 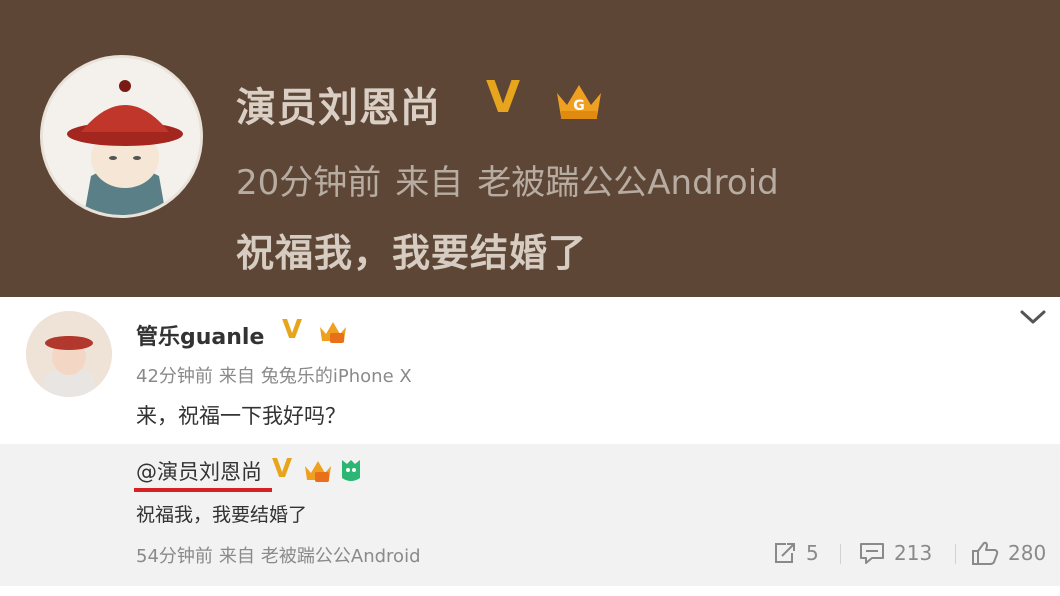 What do you see at coordinates (174, 556) in the screenshot?
I see `post-time: 54分钟前` at bounding box center [174, 556].